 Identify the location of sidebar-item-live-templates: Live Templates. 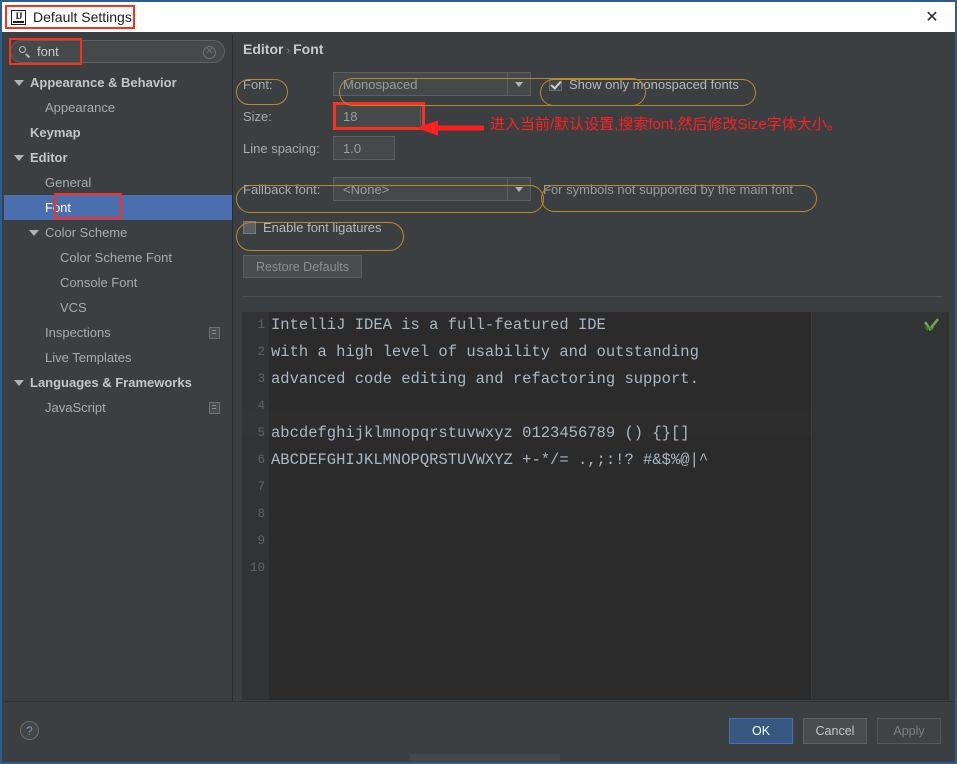
(118, 357).